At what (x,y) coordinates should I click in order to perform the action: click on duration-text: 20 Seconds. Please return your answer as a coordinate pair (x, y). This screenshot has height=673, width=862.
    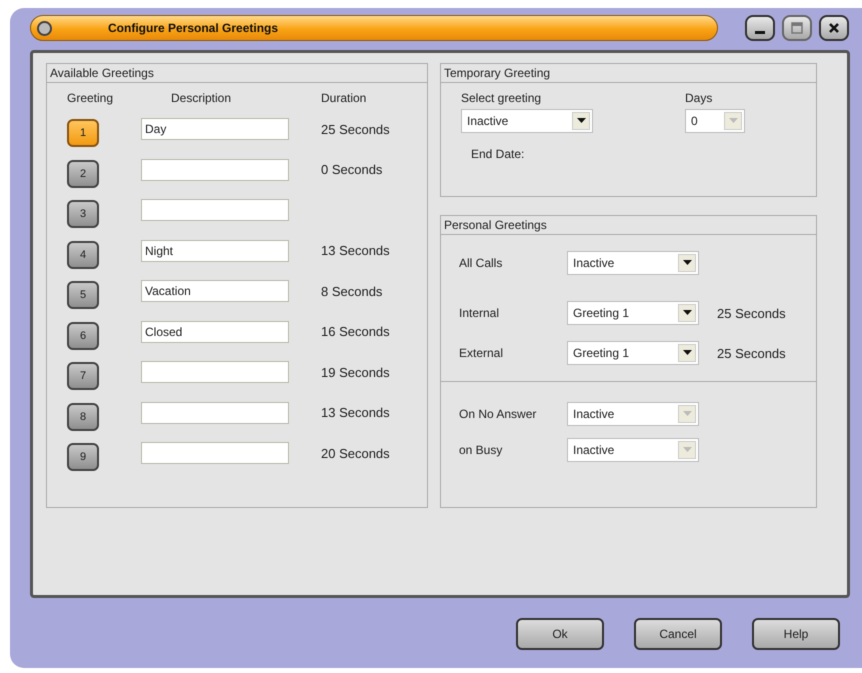
    Looking at the image, I should click on (355, 453).